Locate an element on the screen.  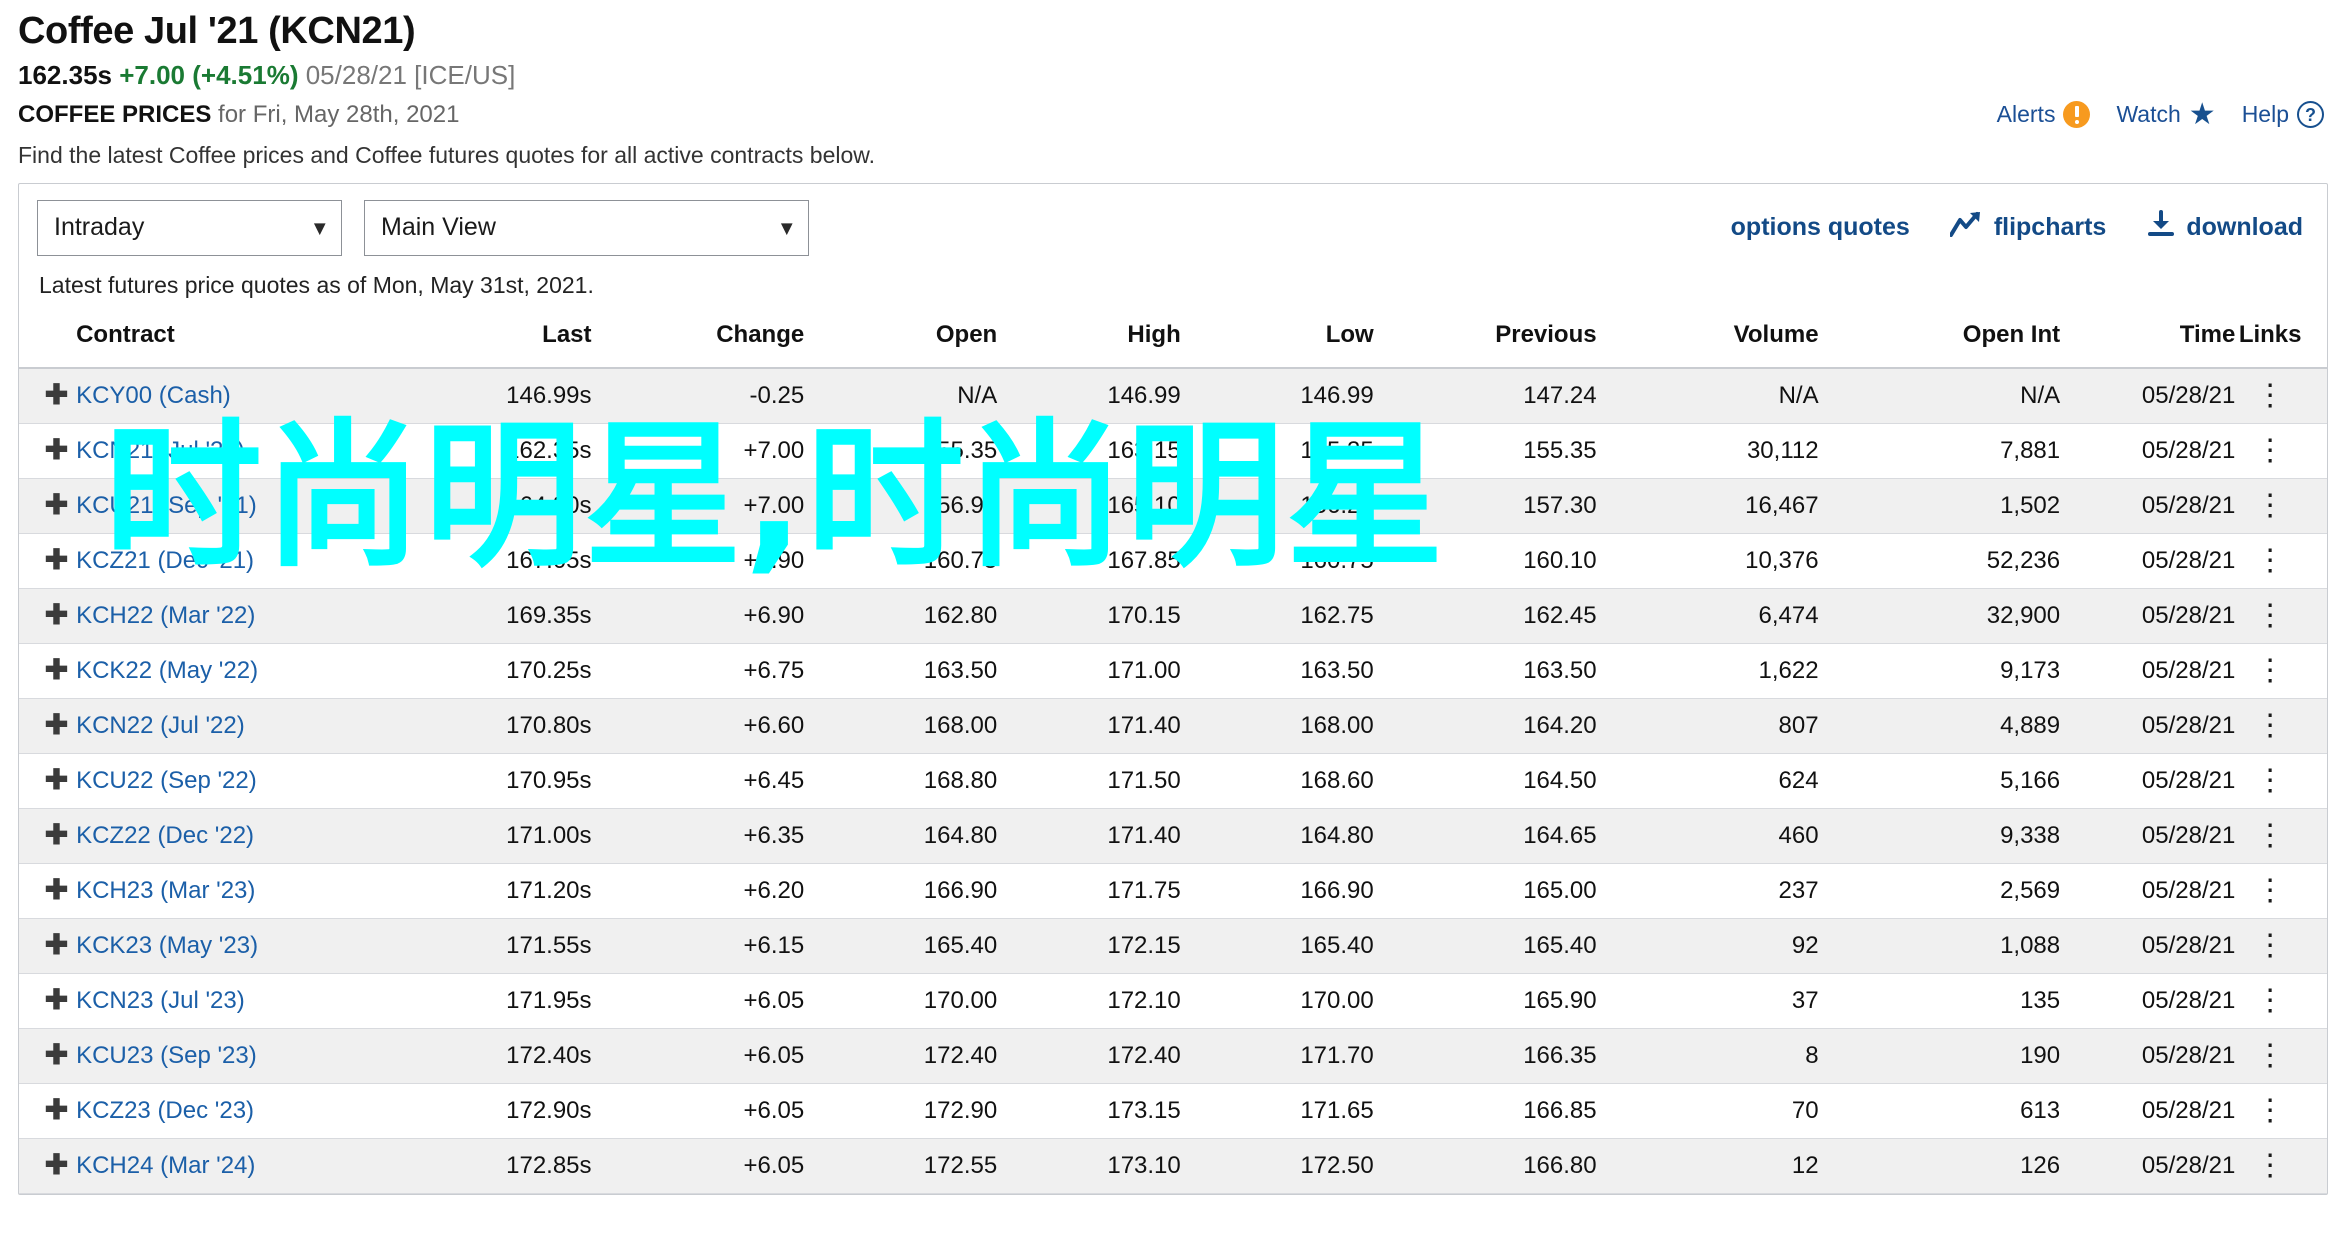
cell-last: 164.30s is located at coordinates (480, 506).